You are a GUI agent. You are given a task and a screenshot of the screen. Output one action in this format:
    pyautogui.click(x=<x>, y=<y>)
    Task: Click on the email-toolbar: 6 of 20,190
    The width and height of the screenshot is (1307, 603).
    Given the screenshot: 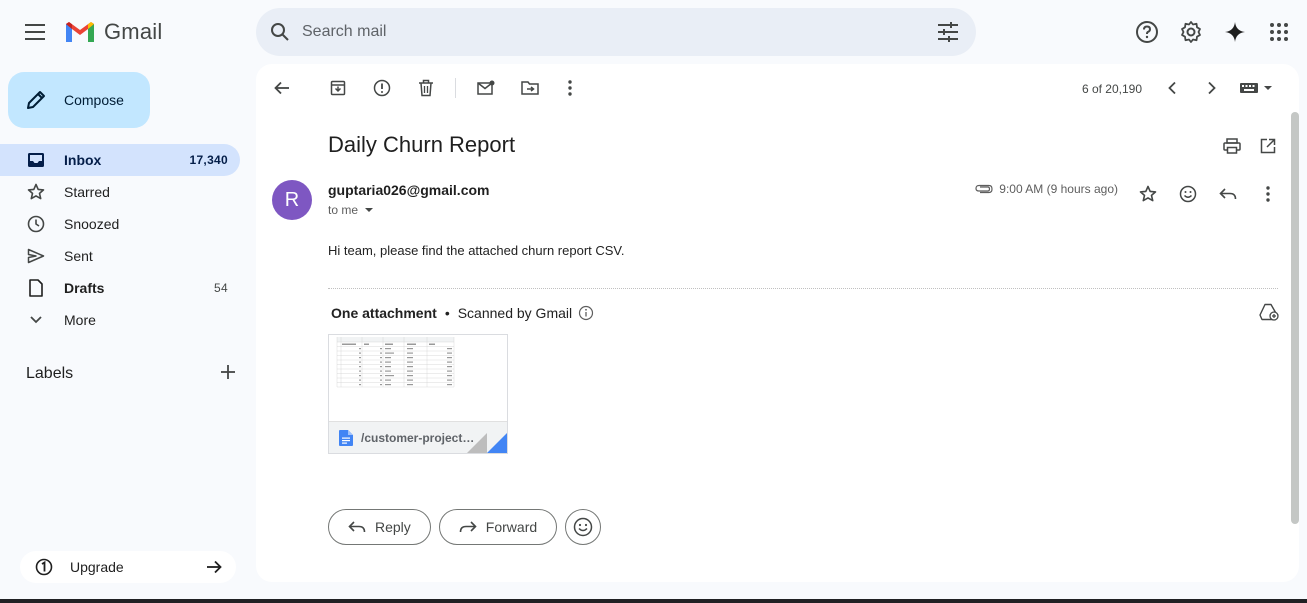 What is the action you would take?
    pyautogui.click(x=777, y=88)
    